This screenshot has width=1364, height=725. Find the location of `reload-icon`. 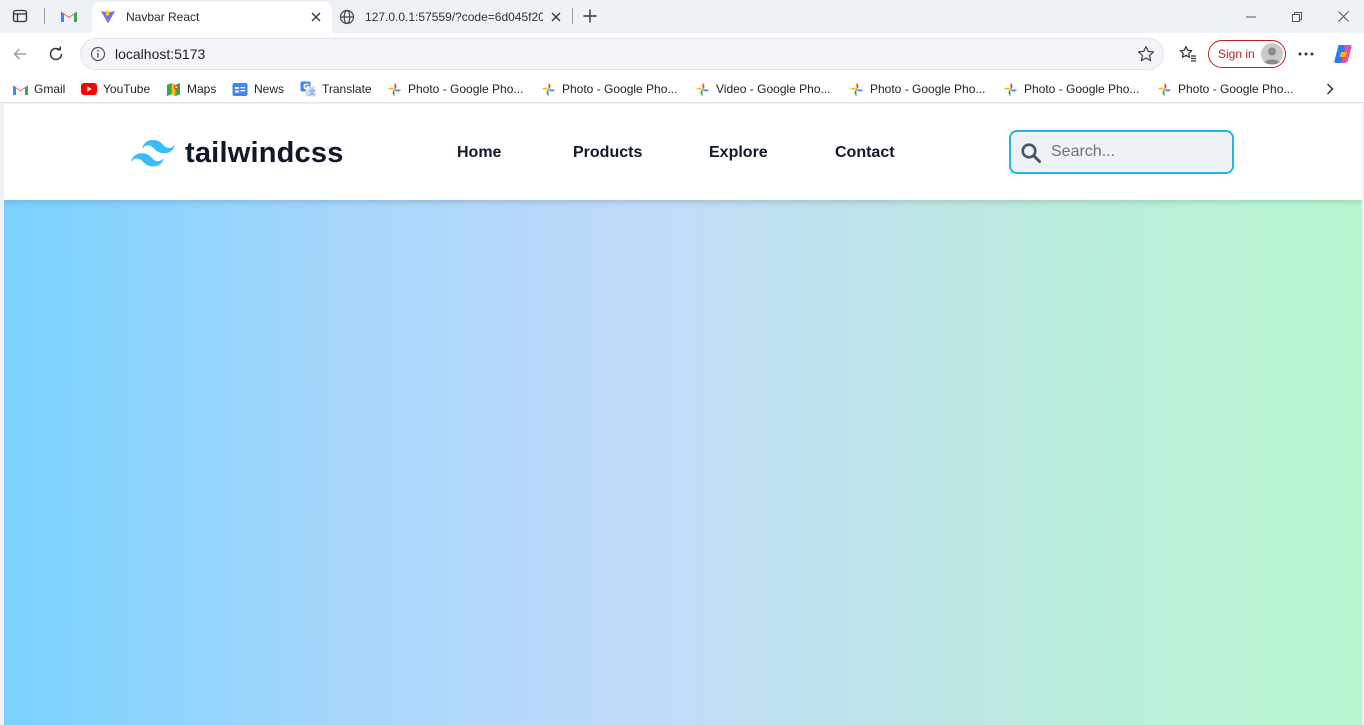

reload-icon is located at coordinates (56, 53).